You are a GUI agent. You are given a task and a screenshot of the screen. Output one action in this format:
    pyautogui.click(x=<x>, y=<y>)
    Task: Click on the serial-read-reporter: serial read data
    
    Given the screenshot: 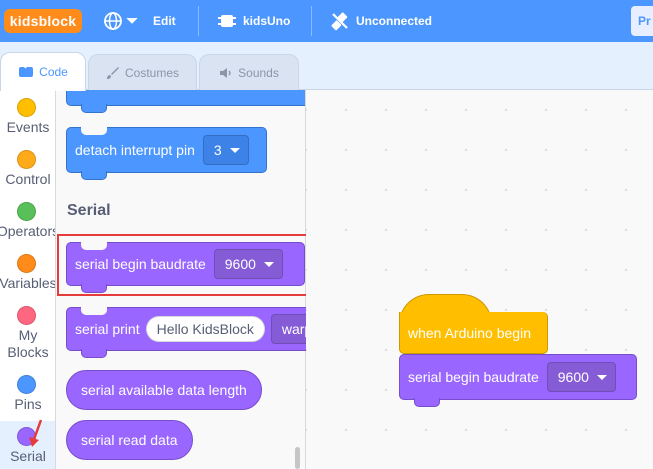 What is the action you would take?
    pyautogui.click(x=129, y=440)
    